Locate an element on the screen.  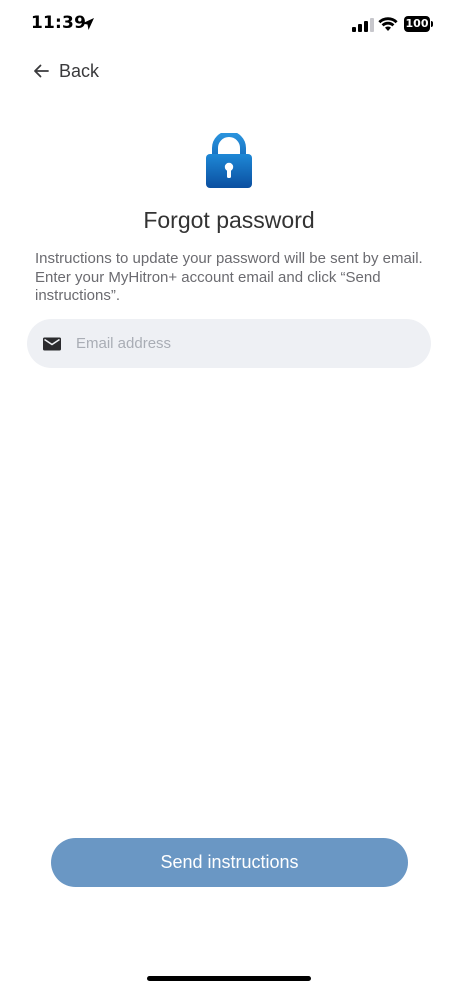
mail-icon is located at coordinates (52, 343).